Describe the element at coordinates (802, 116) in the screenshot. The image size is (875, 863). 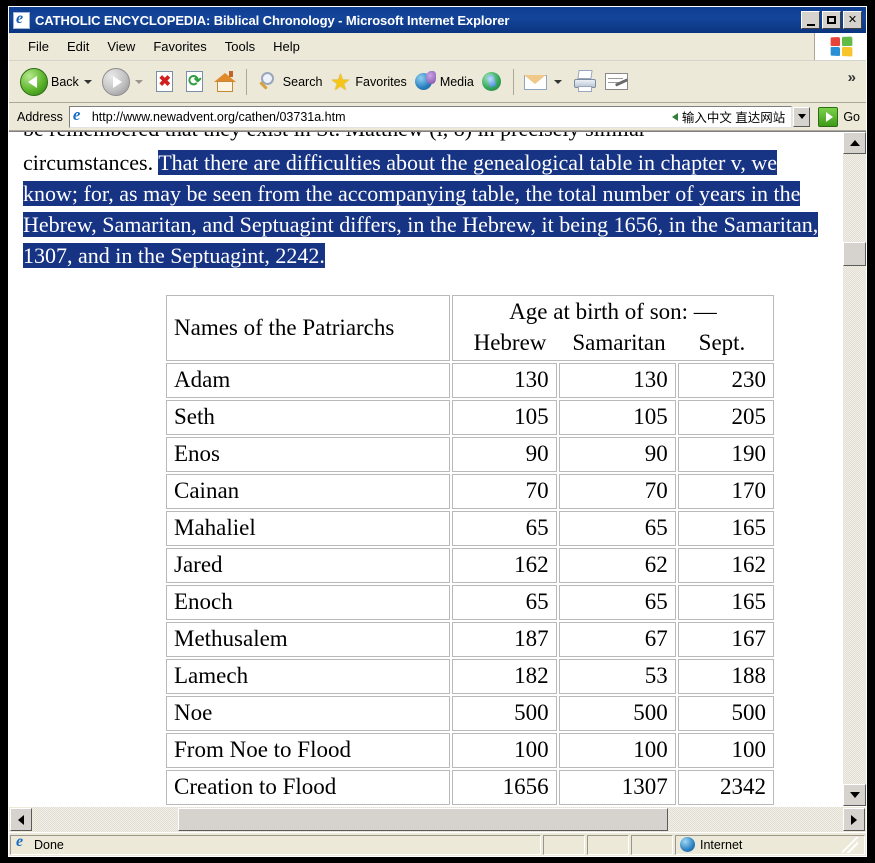
I see `address-dropdown-button` at that location.